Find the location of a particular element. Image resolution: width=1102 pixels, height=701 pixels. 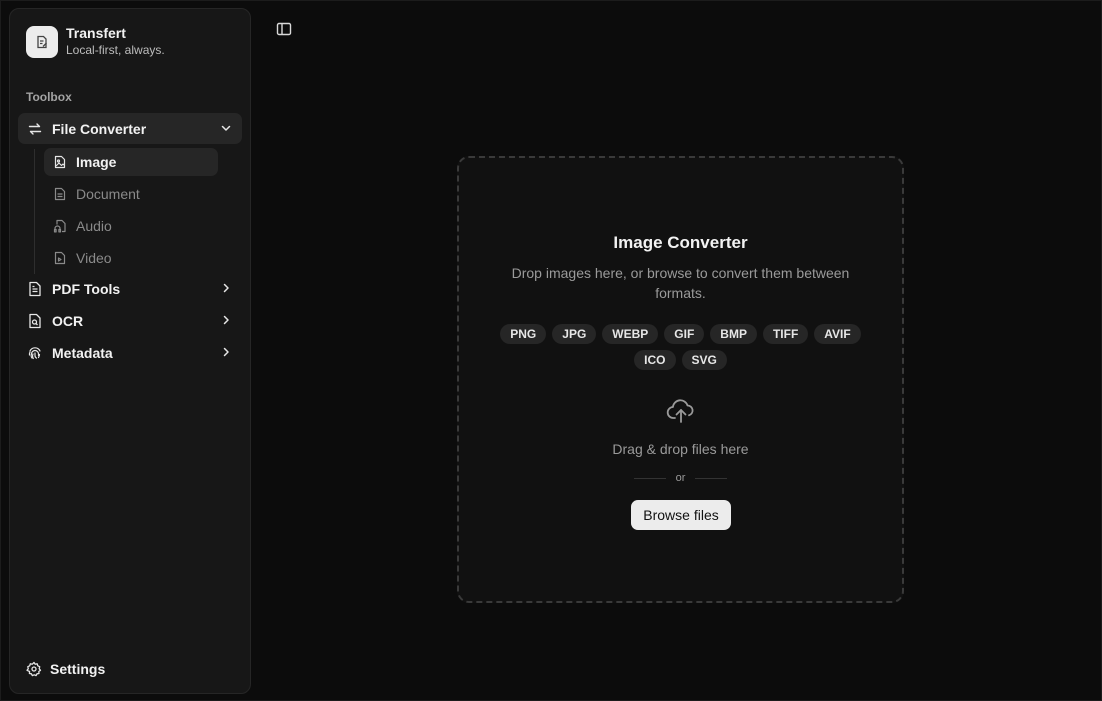

settings-label: Settings is located at coordinates (78, 669).